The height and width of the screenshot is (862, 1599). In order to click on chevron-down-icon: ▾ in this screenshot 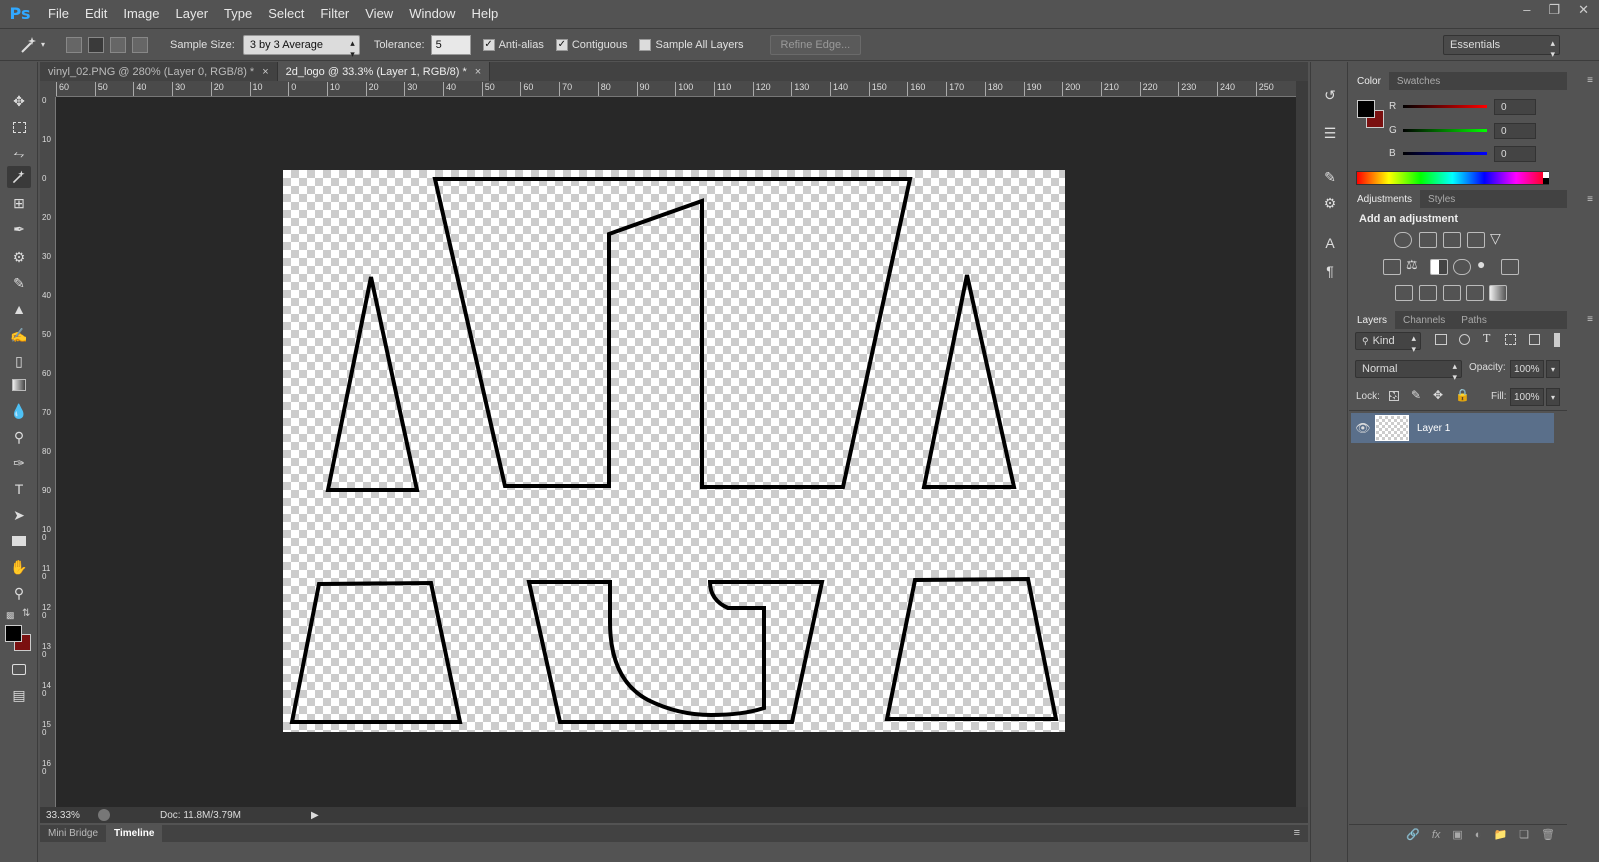, I will do `click(1553, 397)`.